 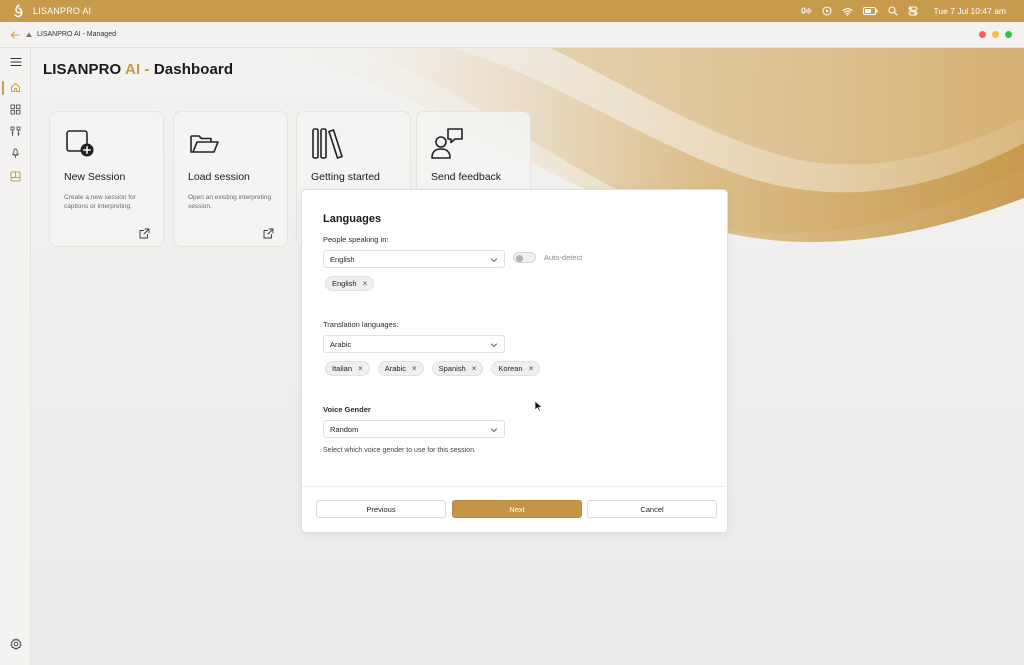 I want to click on microphone-waveform-icon, so click(x=806, y=11).